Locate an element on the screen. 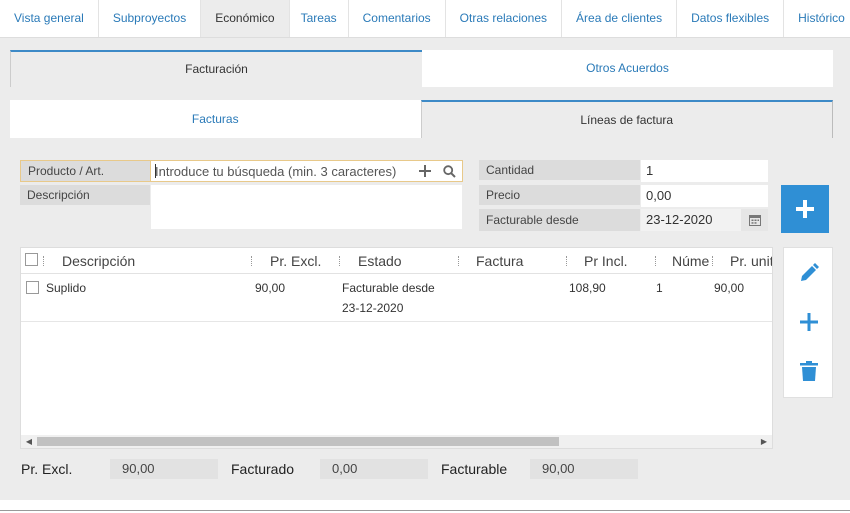  product-label: Producto / Art. is located at coordinates (85, 171).